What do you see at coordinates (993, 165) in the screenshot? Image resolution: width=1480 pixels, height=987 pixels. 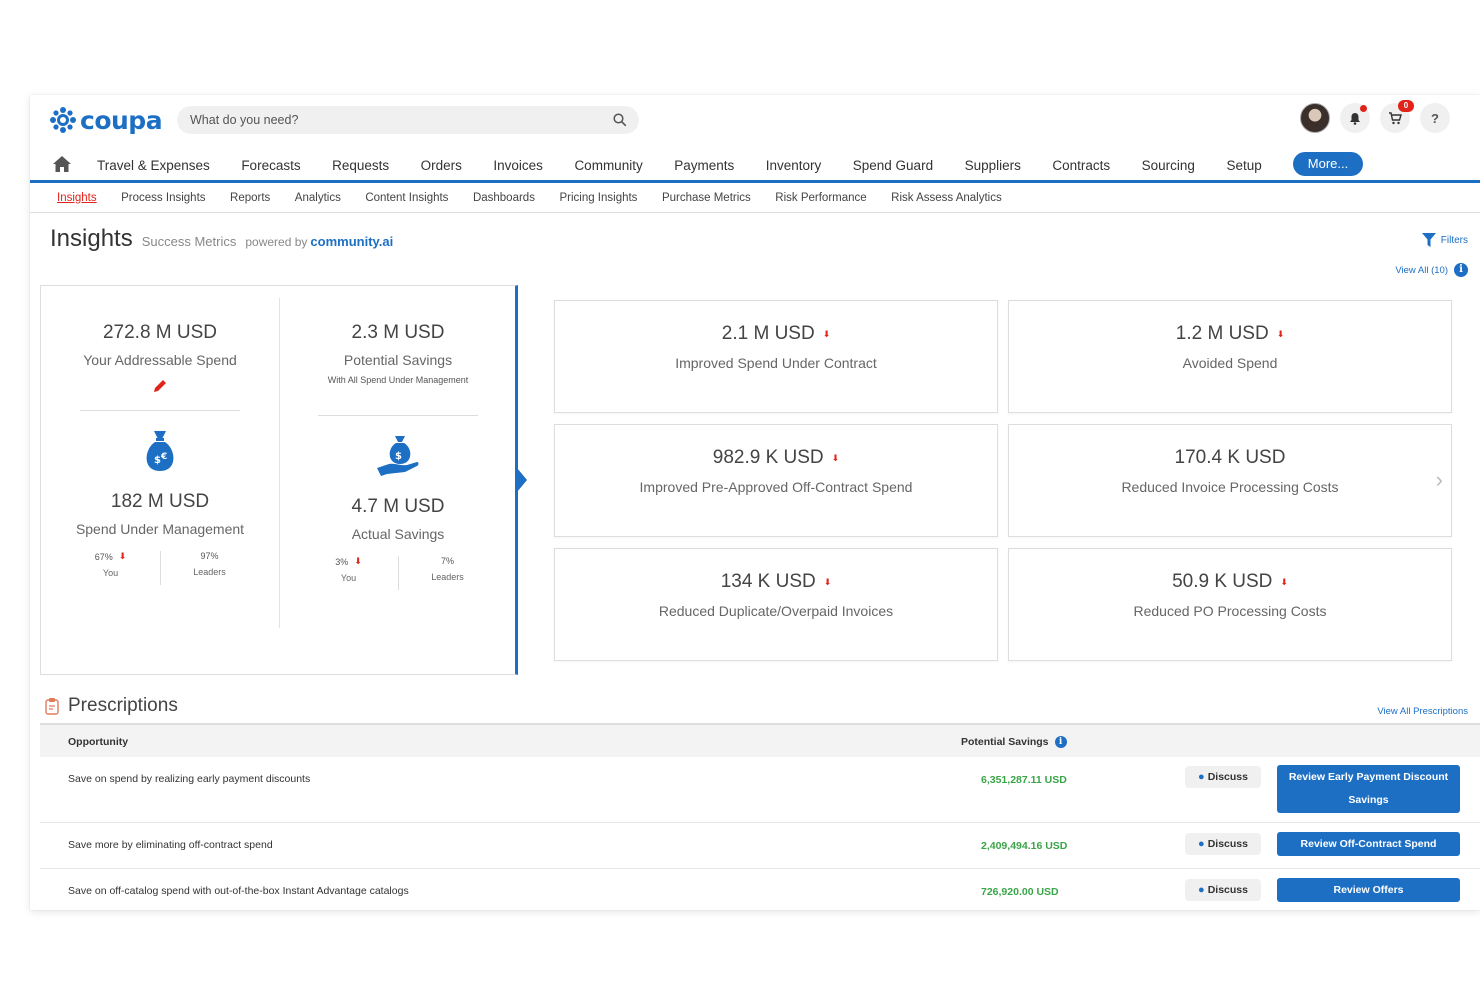 I see `nav-suppliers: Suppliers` at bounding box center [993, 165].